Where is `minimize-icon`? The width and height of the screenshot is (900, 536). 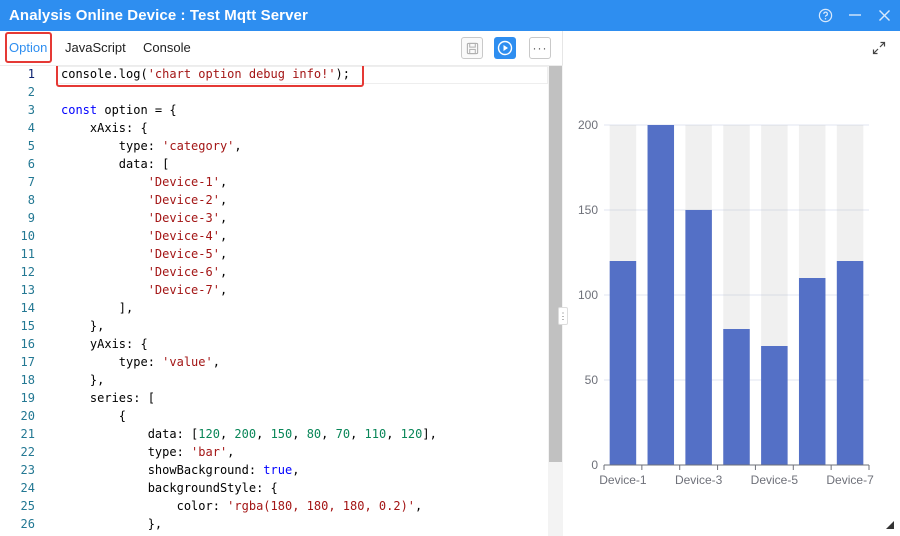
minimize-icon is located at coordinates (855, 15).